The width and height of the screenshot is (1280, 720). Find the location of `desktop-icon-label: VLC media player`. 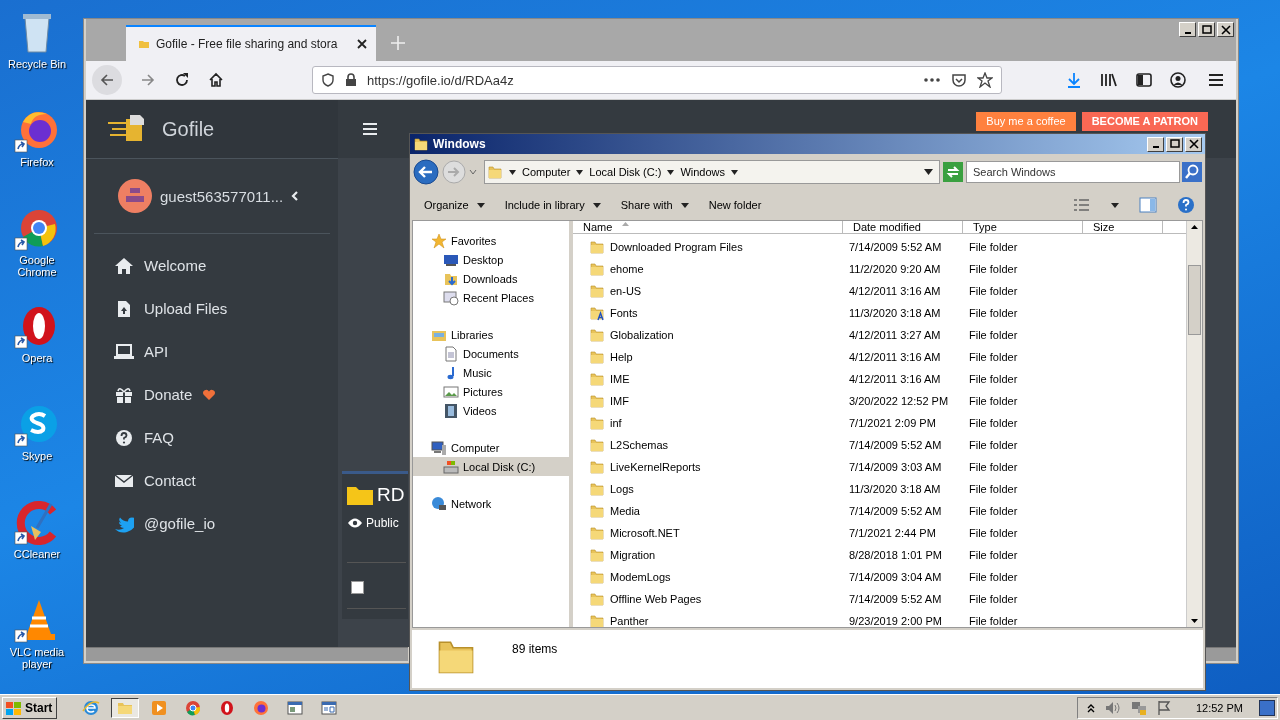

desktop-icon-label: VLC media player is located at coordinates (37, 658).